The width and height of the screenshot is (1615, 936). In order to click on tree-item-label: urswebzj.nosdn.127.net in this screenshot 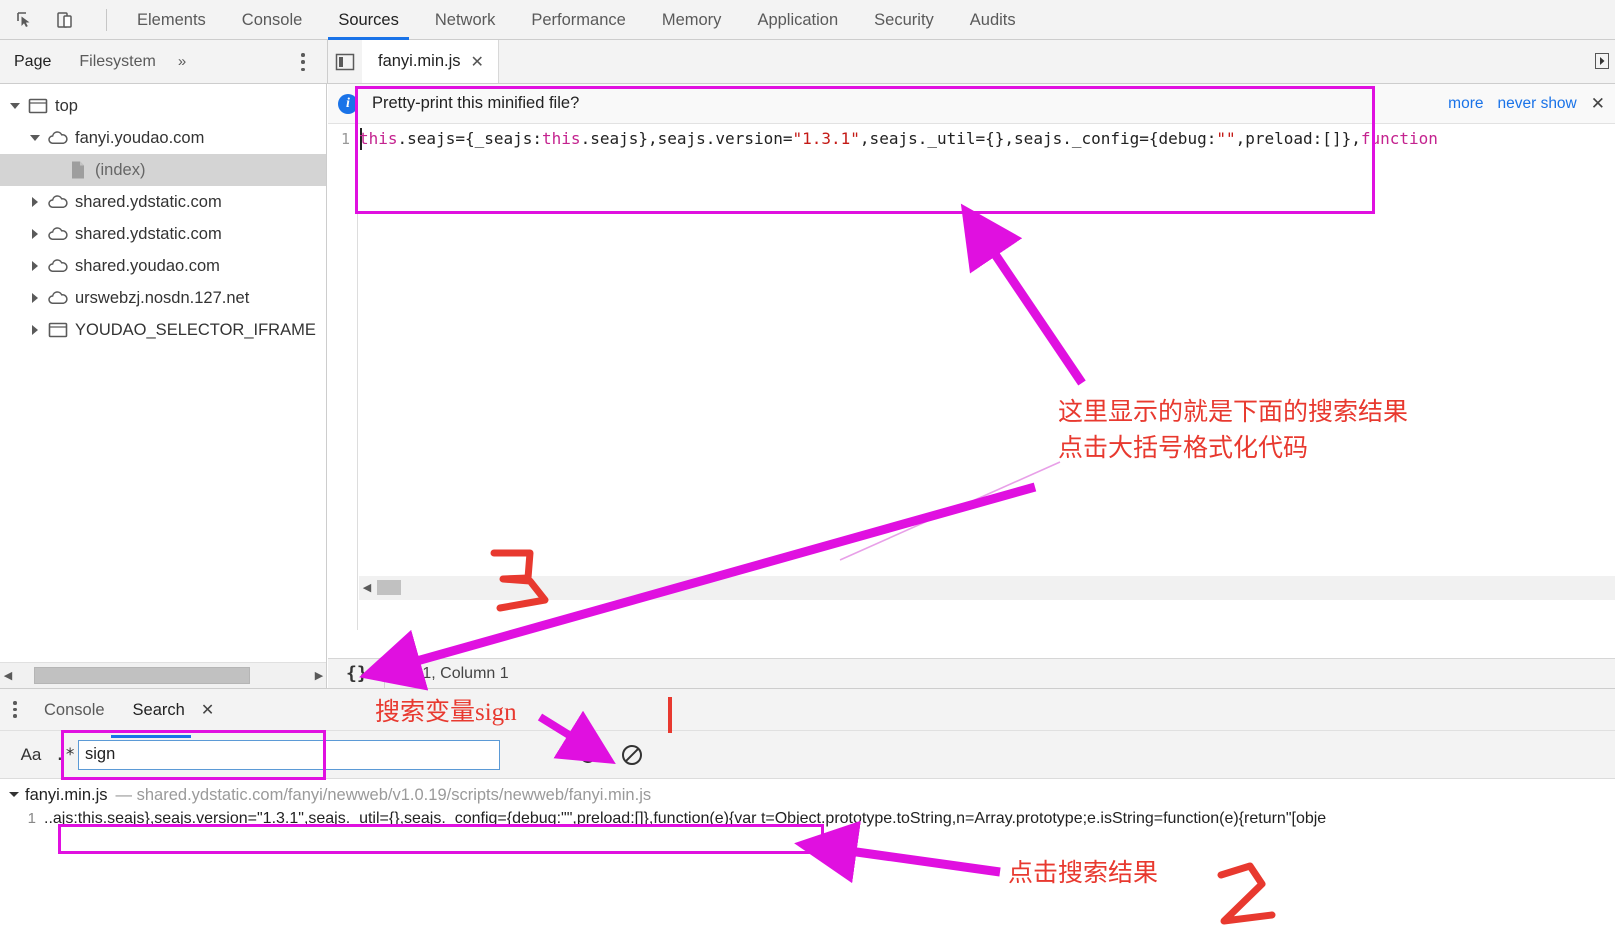, I will do `click(162, 297)`.